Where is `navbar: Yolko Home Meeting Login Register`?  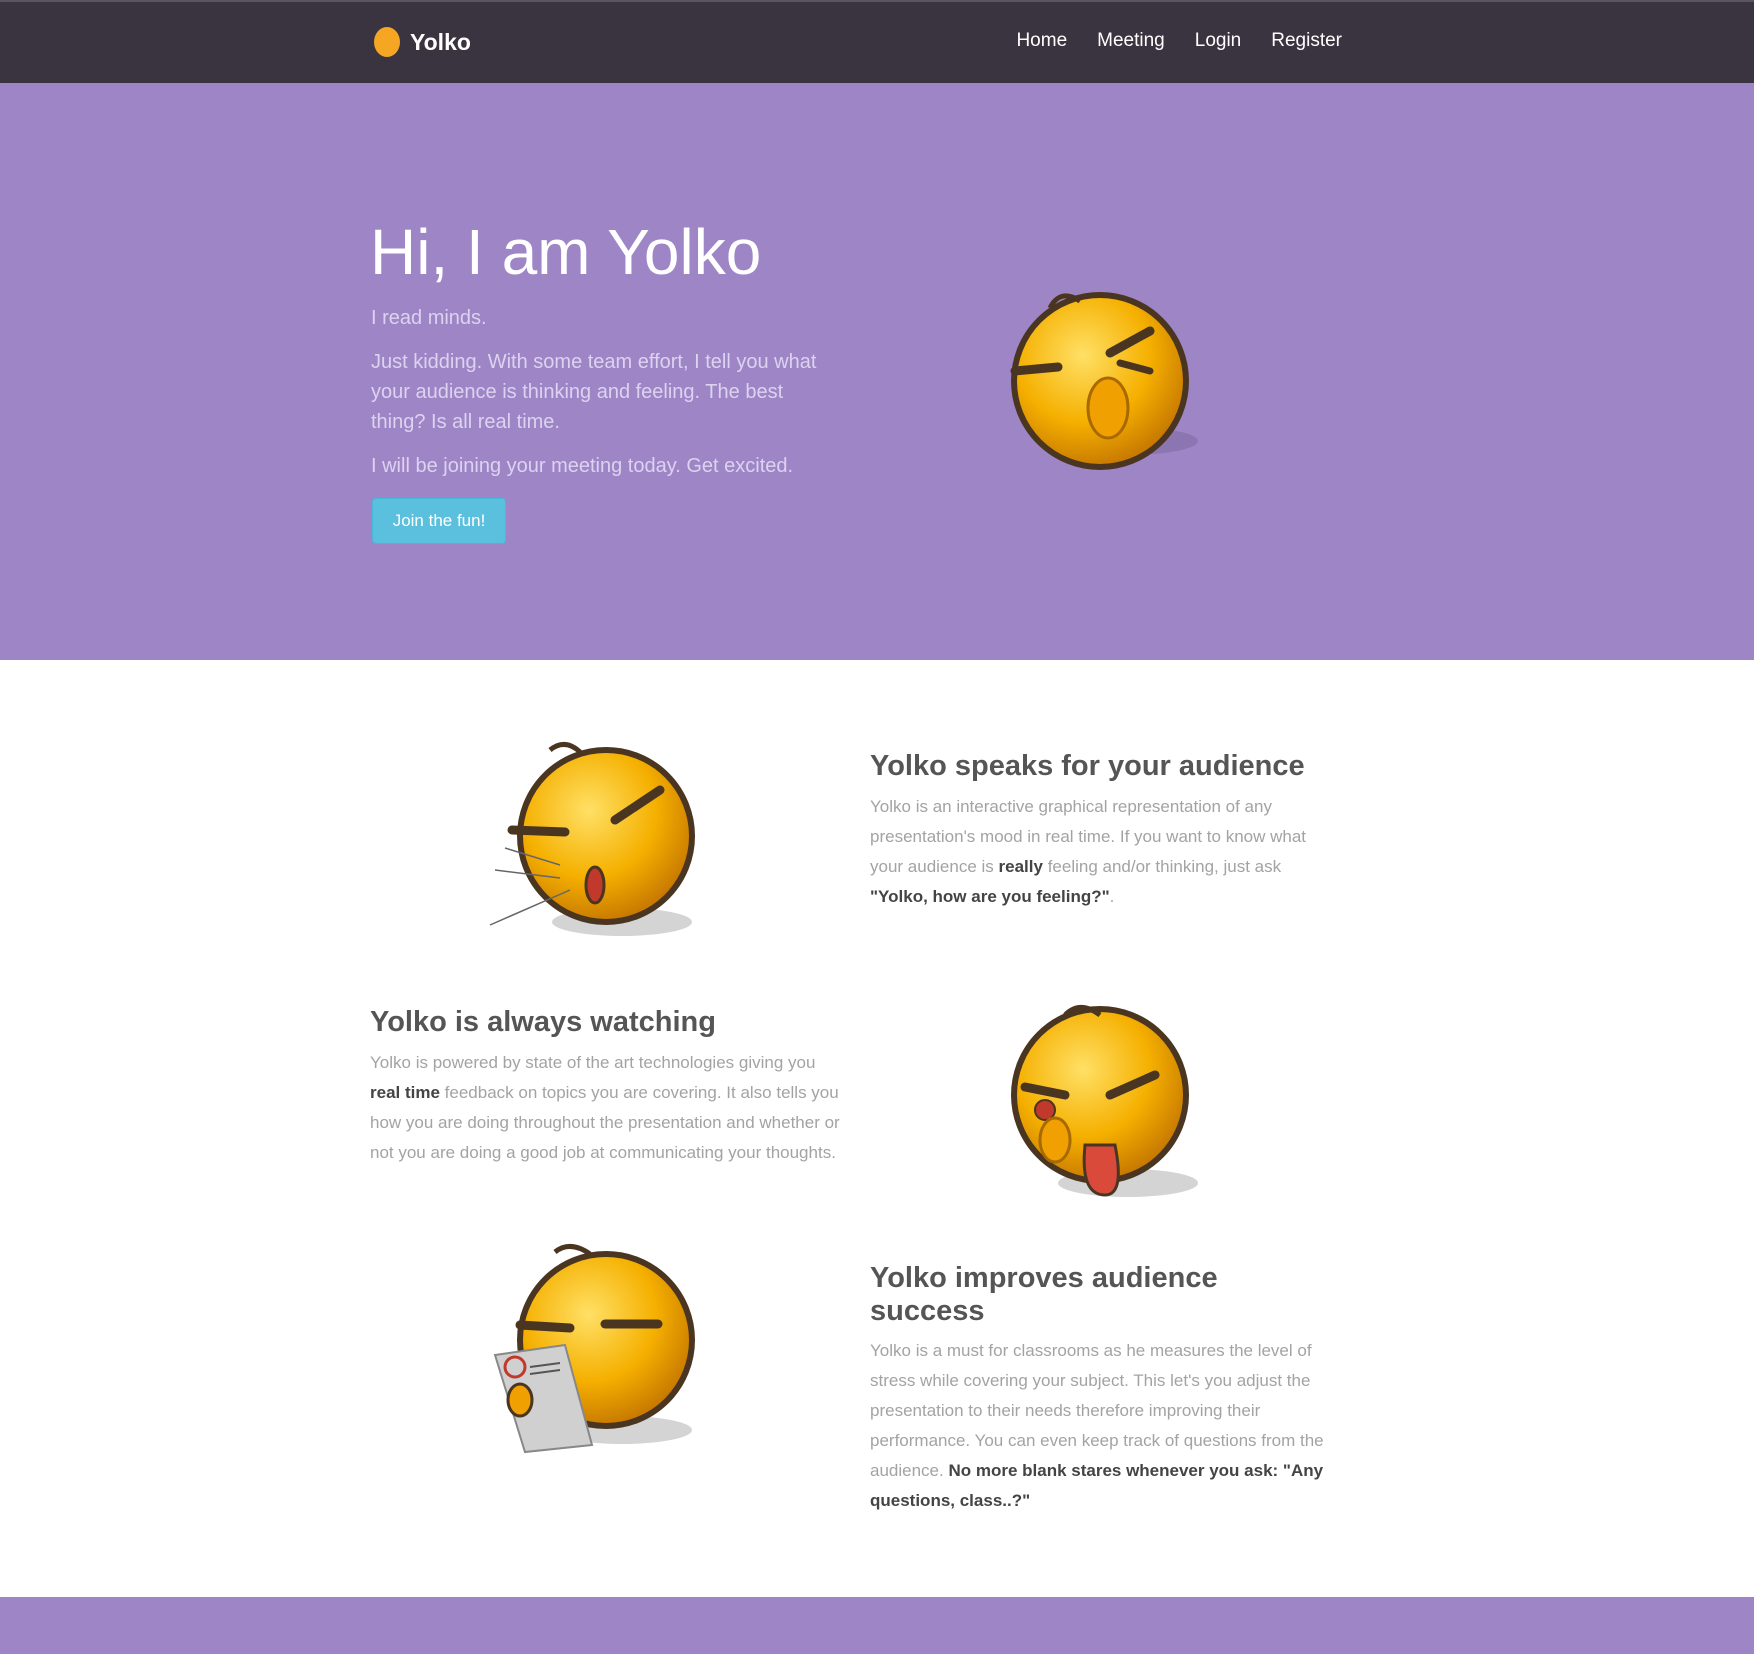
navbar: Yolko Home Meeting Login Register is located at coordinates (877, 41).